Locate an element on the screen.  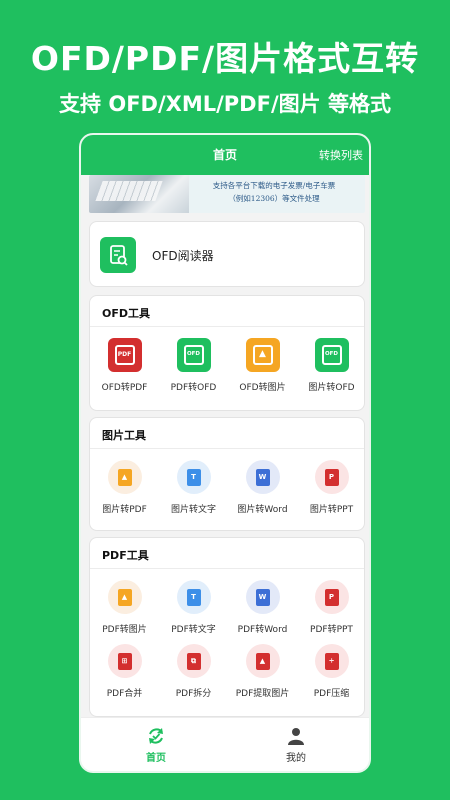
pdf-extract-image-button: ▲ PDF提取图片 is located at coordinates (262, 671).